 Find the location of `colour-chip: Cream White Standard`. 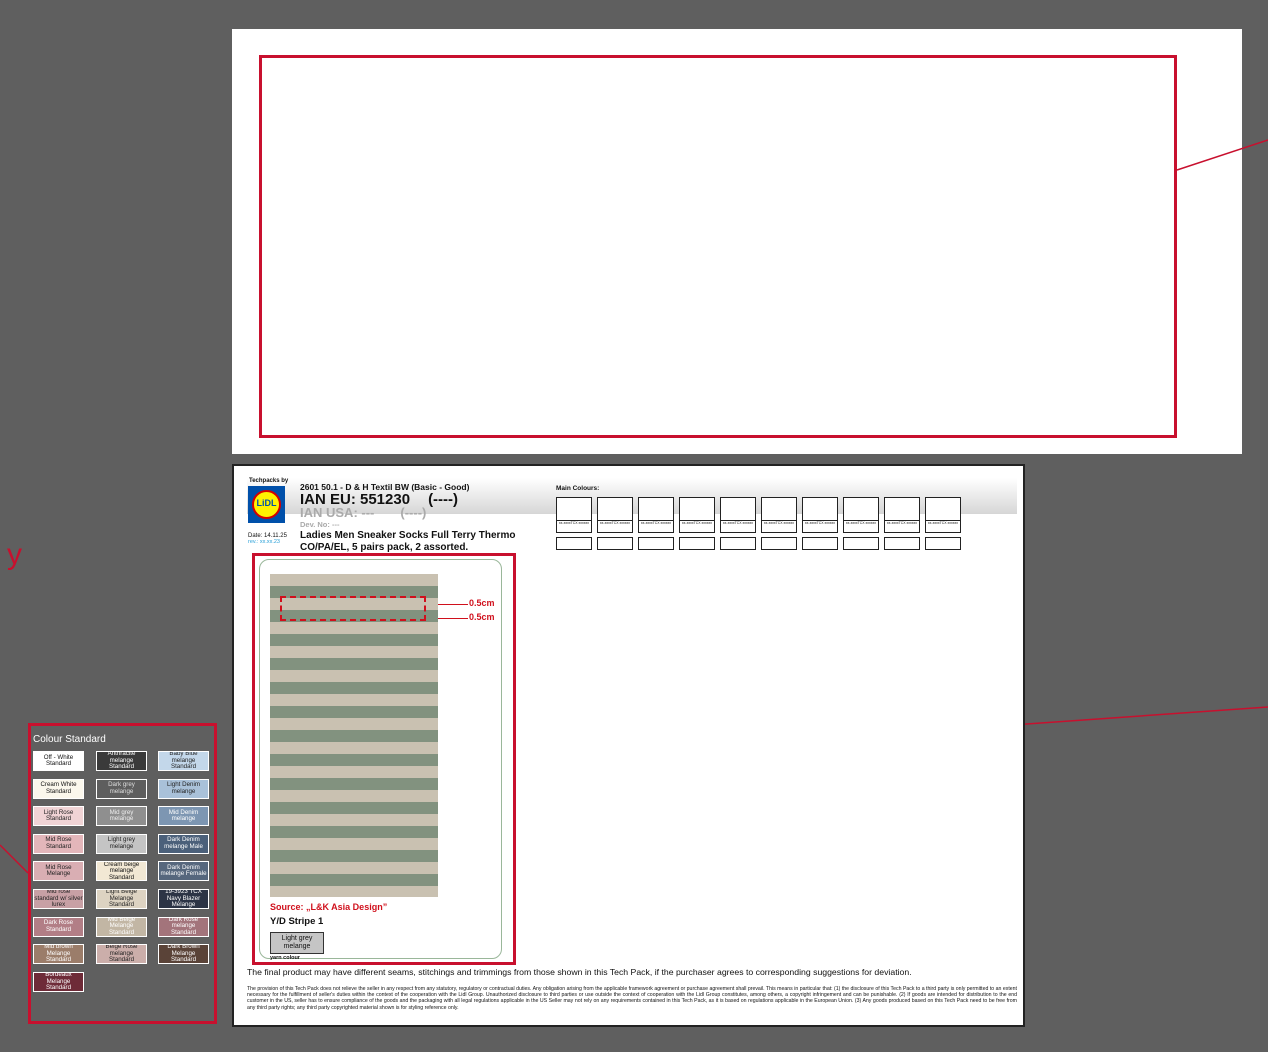

colour-chip: Cream White Standard is located at coordinates (58, 788).